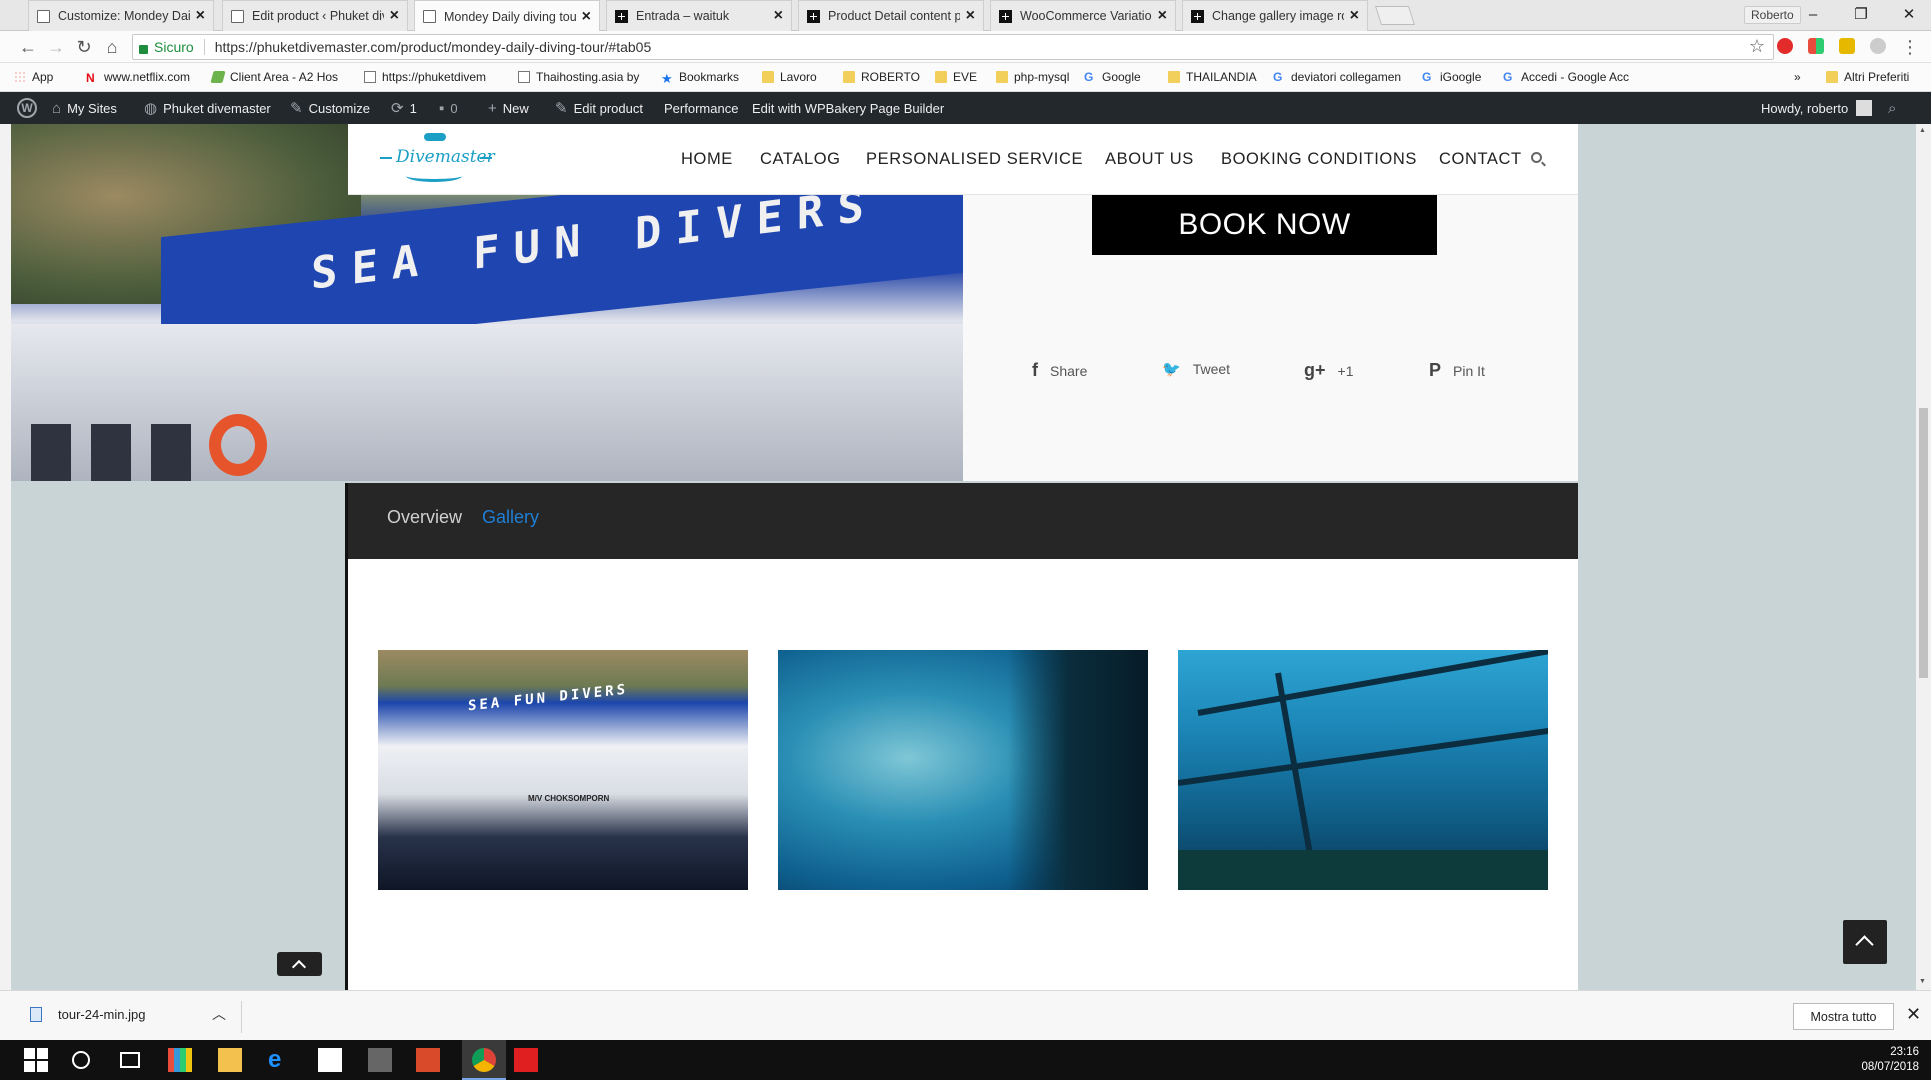 The width and height of the screenshot is (1931, 1080). Describe the element at coordinates (1892, 108) in the screenshot. I see `admin-search-icon: ⌕` at that location.